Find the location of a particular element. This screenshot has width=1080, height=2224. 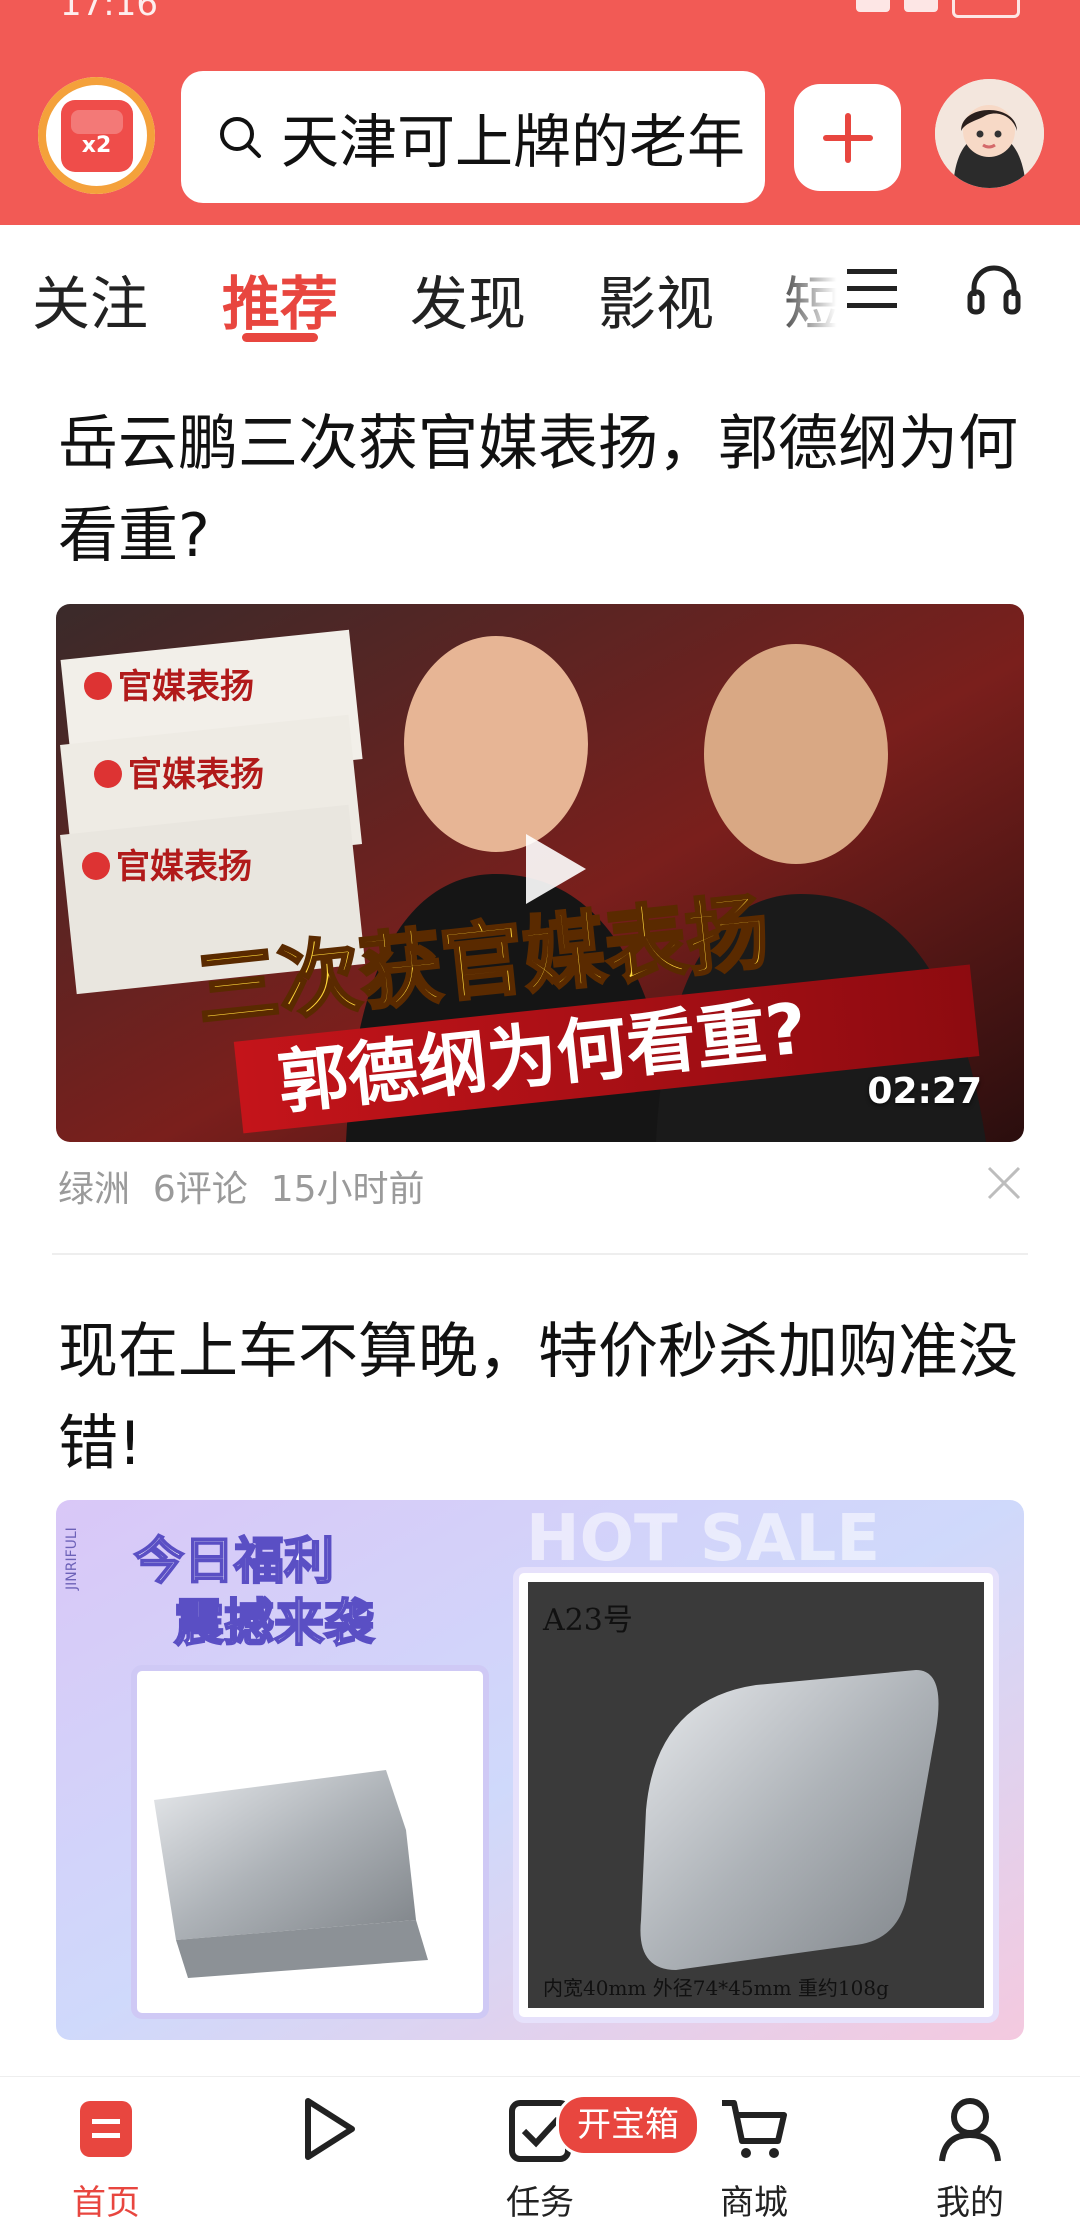

search-query: 天津可上牌的老年 is located at coordinates (513, 142).